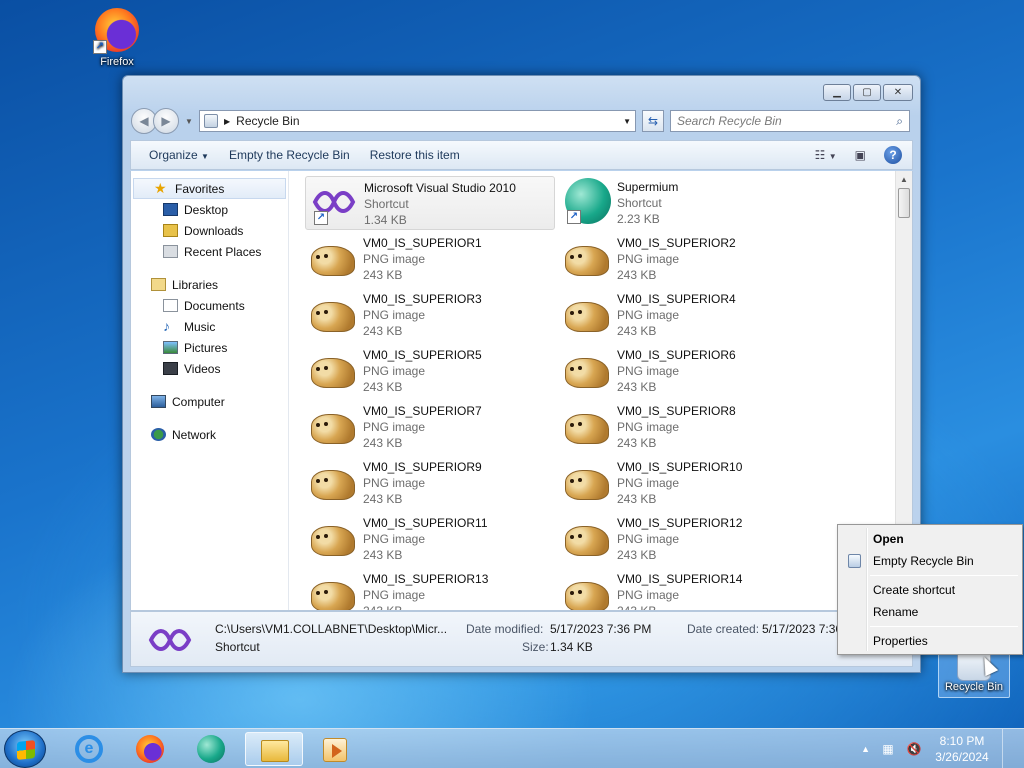 The width and height of the screenshot is (1024, 768). I want to click on scrollbar-thumb, so click(904, 203).